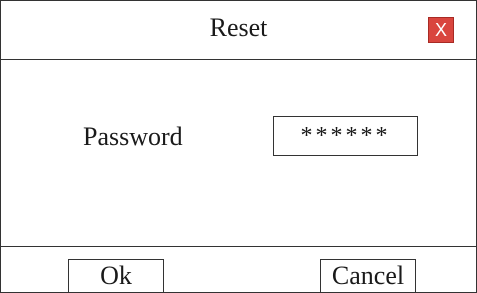 Image resolution: width=477 pixels, height=293 pixels. I want to click on cancel-button: Cancel, so click(368, 276).